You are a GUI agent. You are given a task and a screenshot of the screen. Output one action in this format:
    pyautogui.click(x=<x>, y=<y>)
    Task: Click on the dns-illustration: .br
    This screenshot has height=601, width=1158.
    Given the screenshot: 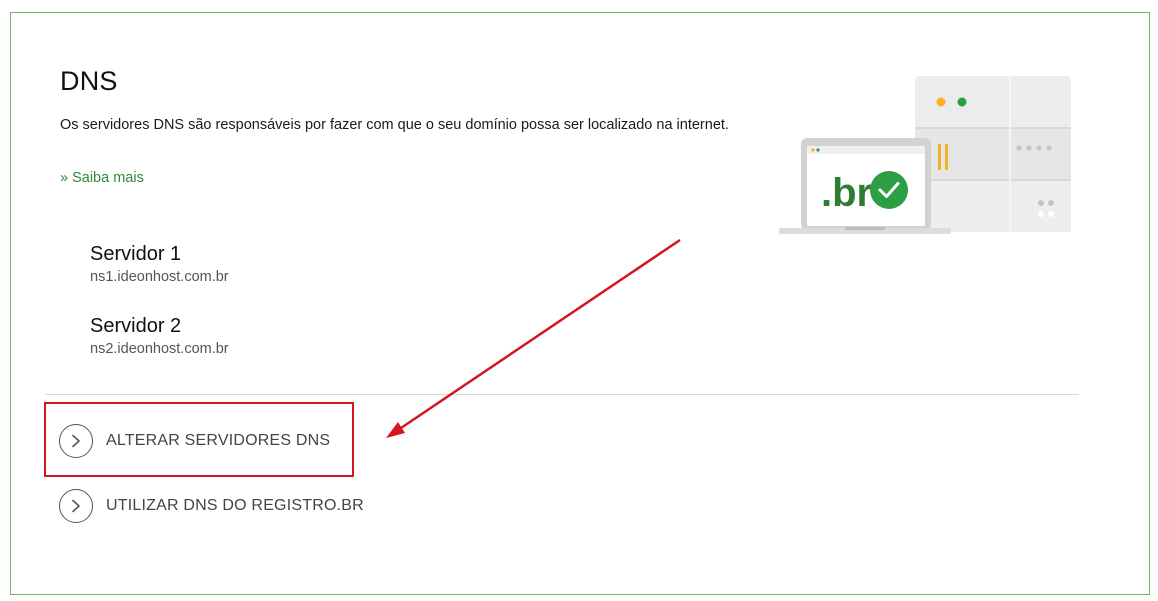 What is the action you would take?
    pyautogui.click(x=925, y=155)
    